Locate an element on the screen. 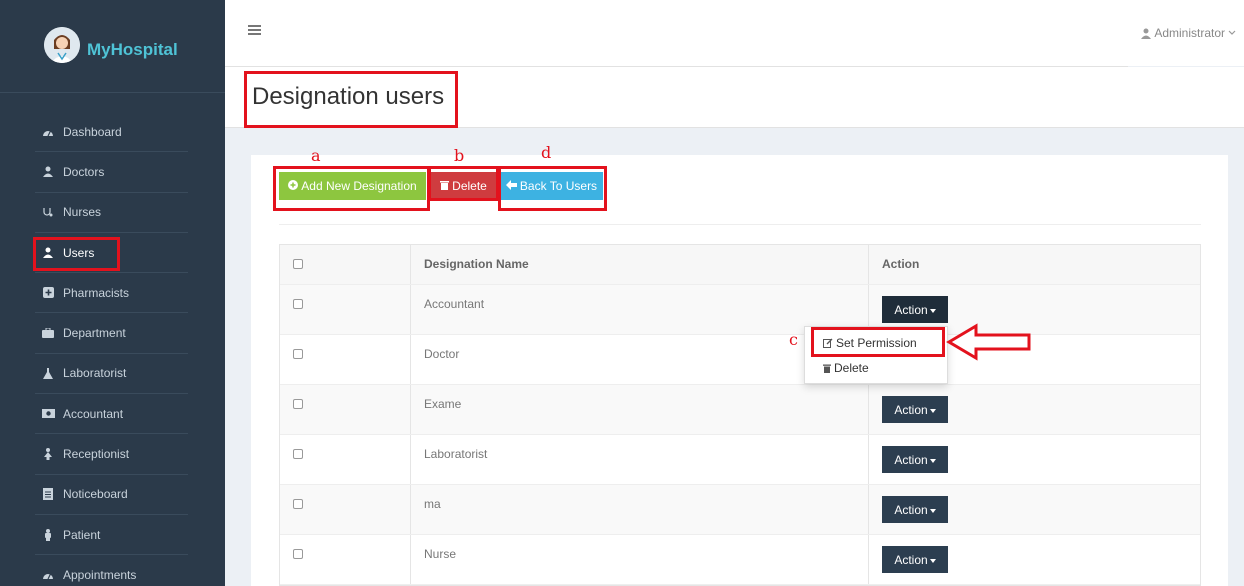 This screenshot has height=586, width=1244. select-all-checkbox is located at coordinates (298, 264).